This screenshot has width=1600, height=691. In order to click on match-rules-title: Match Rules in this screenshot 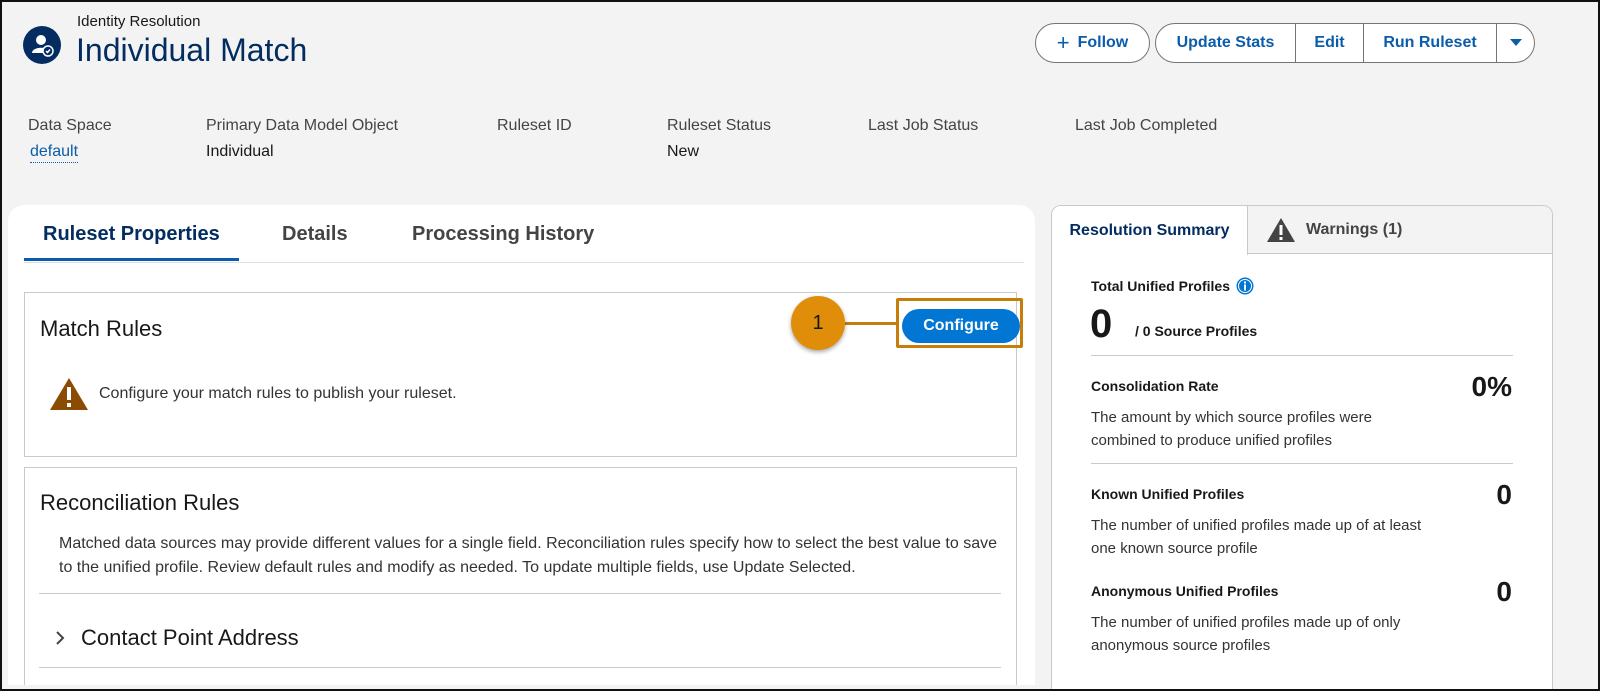, I will do `click(101, 328)`.